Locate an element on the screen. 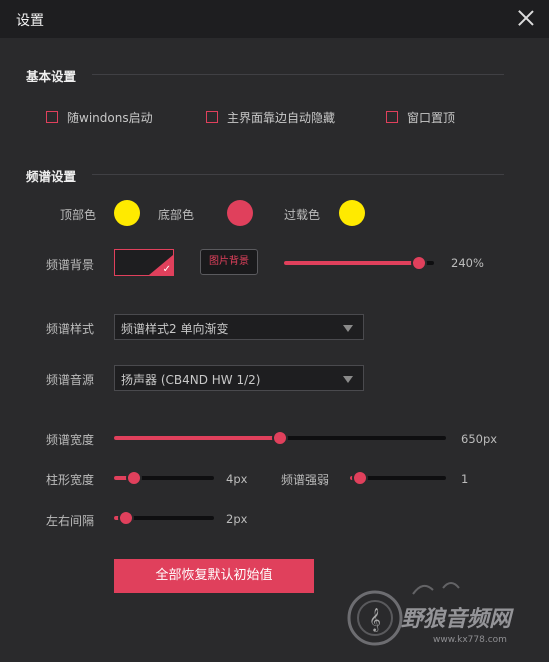 The image size is (549, 662). background-color-swatch: ✓ is located at coordinates (144, 262).